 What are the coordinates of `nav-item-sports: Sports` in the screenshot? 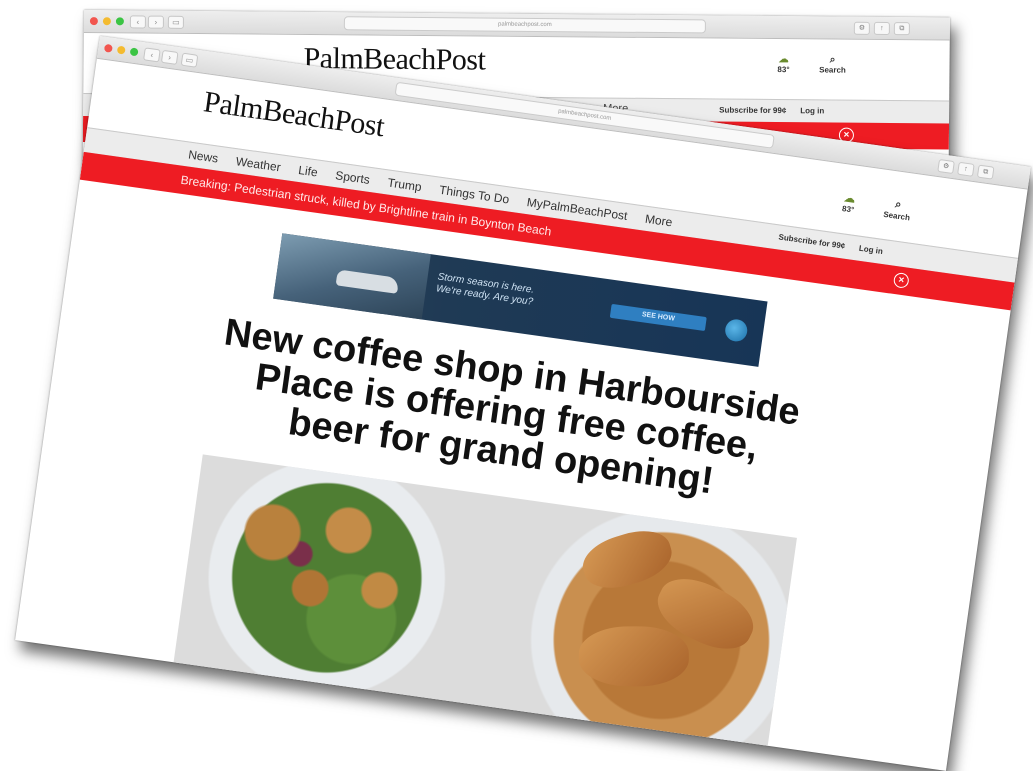 It's located at (352, 177).